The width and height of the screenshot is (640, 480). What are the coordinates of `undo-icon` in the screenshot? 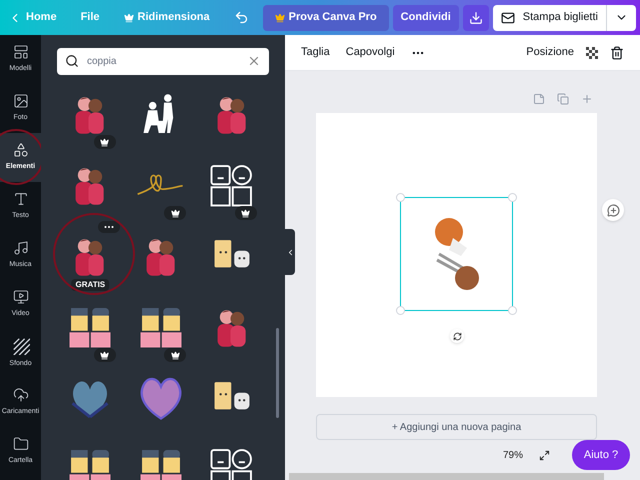 It's located at (241, 17).